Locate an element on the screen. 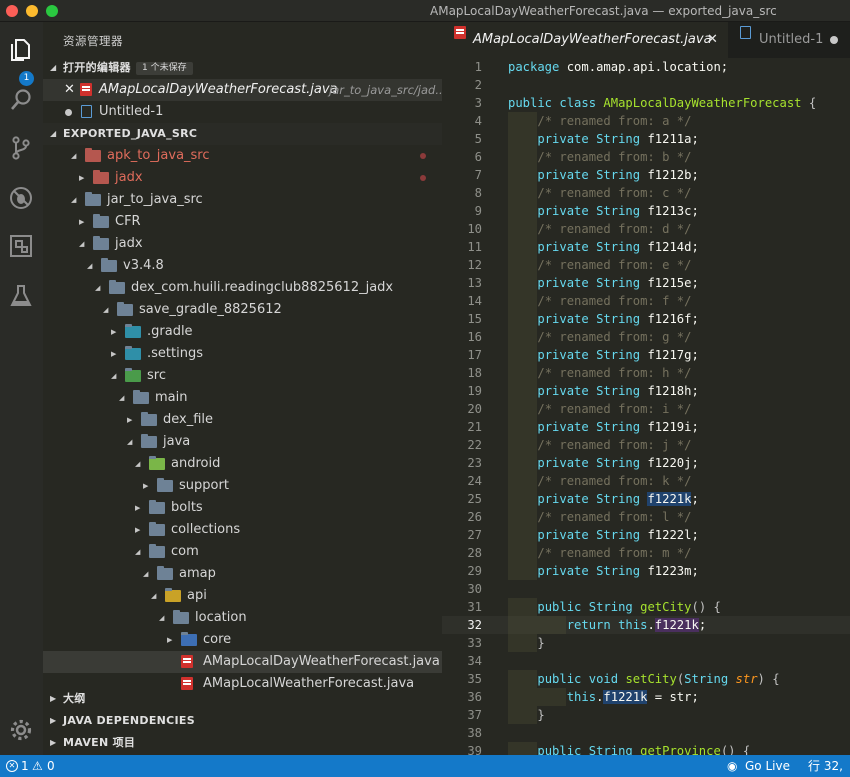 This screenshot has height=777, width=850. folder-item: ▶ CFR is located at coordinates (242, 222).